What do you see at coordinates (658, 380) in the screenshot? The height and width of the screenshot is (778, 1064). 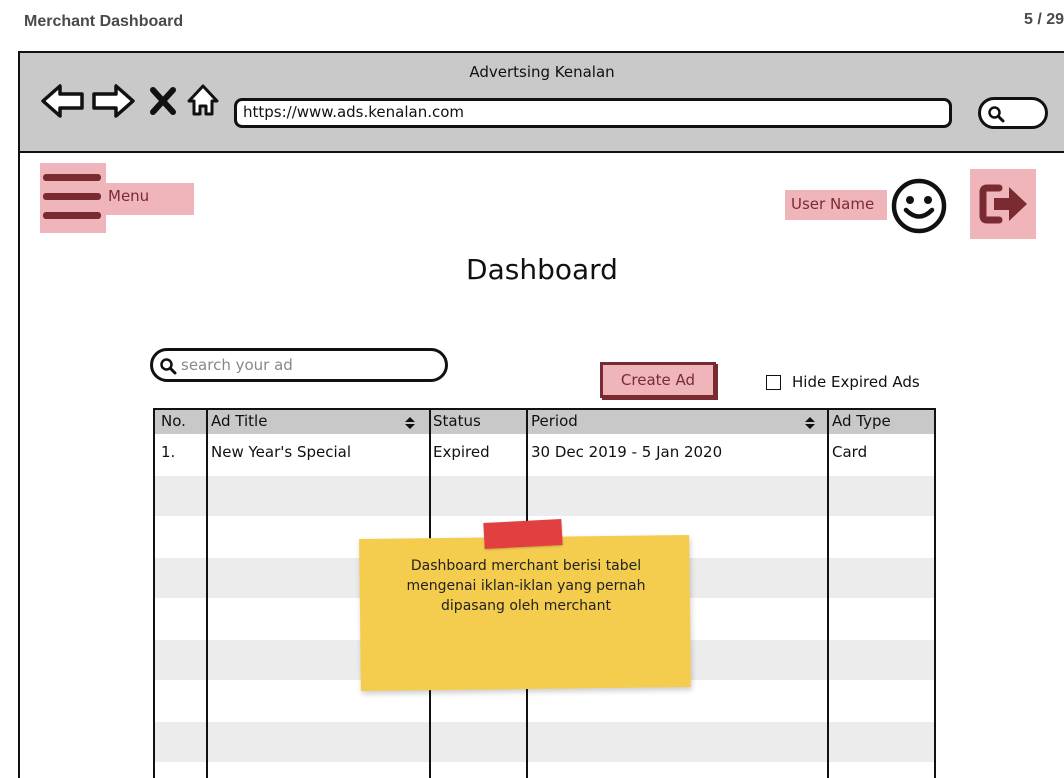 I see `create-ad-button: Create Ad` at bounding box center [658, 380].